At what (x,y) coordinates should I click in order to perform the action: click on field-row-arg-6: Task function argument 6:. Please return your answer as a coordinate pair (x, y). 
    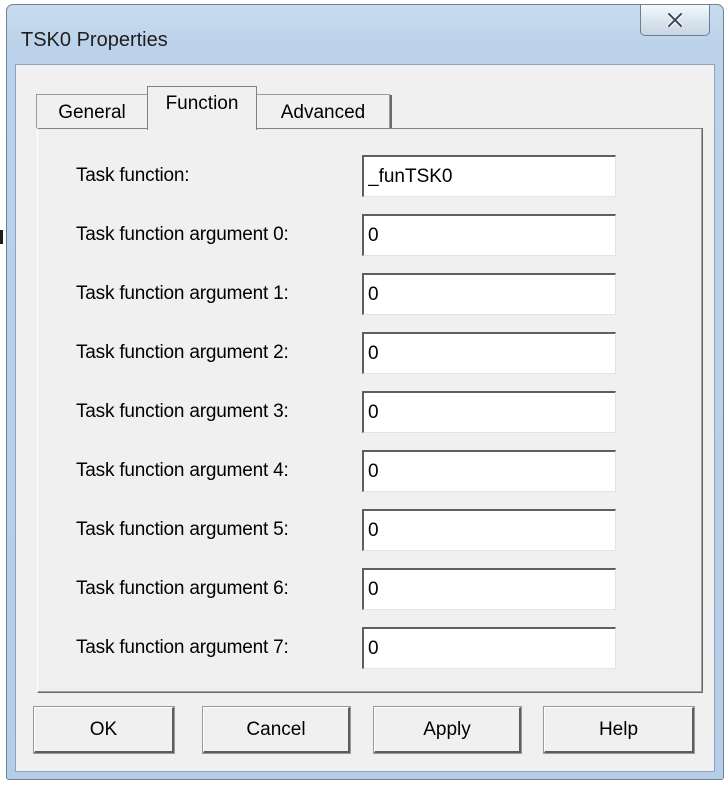
    Looking at the image, I should click on (370, 589).